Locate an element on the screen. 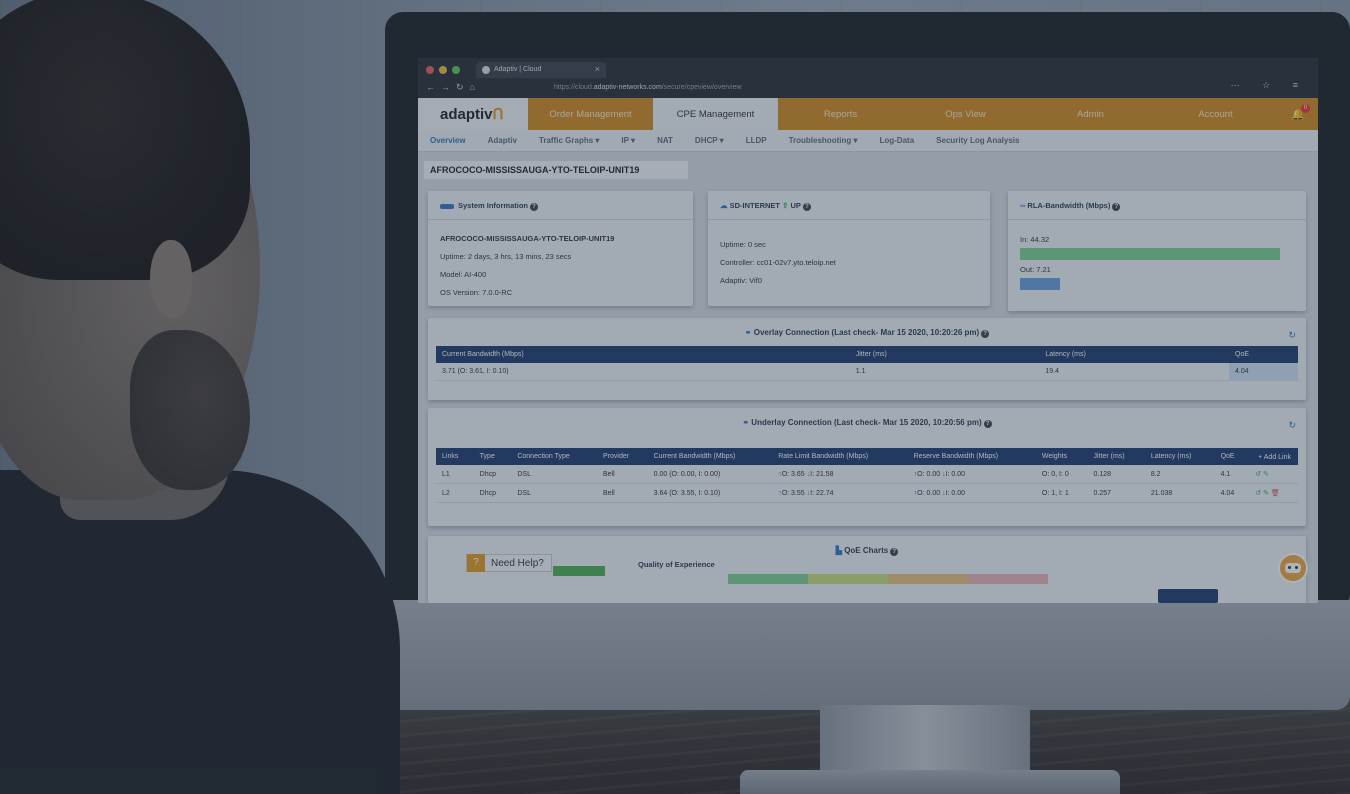 This screenshot has height=794, width=1350. overlay-title-prefix: Overlay Connection (Last check- is located at coordinates (816, 332).